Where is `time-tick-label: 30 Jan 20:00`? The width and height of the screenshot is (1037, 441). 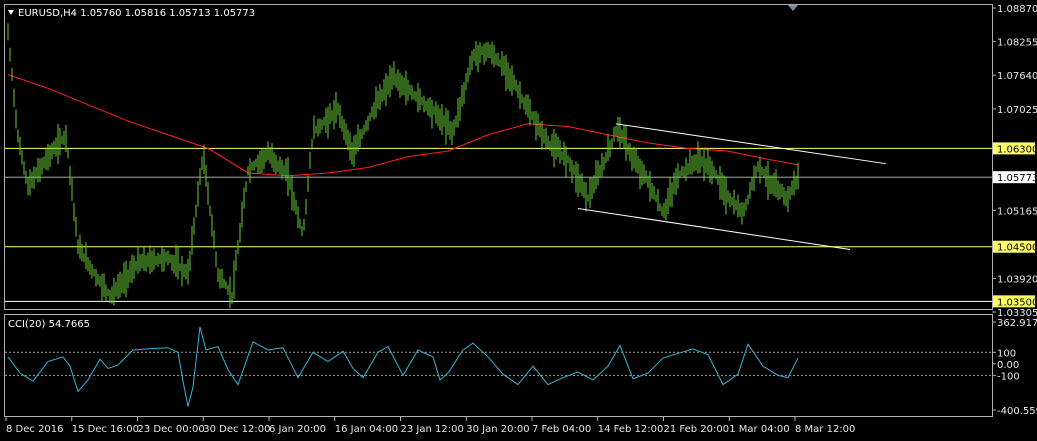
time-tick-label: 30 Jan 20:00 is located at coordinates (497, 429).